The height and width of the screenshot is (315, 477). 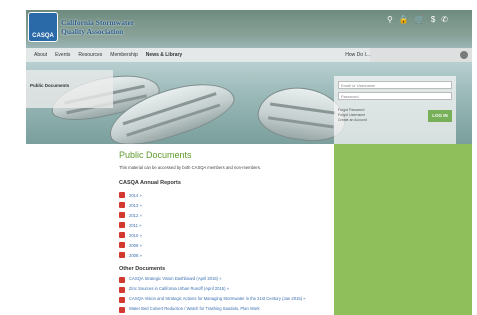 What do you see at coordinates (90, 55) in the screenshot?
I see `nav-item-resources: Resources` at bounding box center [90, 55].